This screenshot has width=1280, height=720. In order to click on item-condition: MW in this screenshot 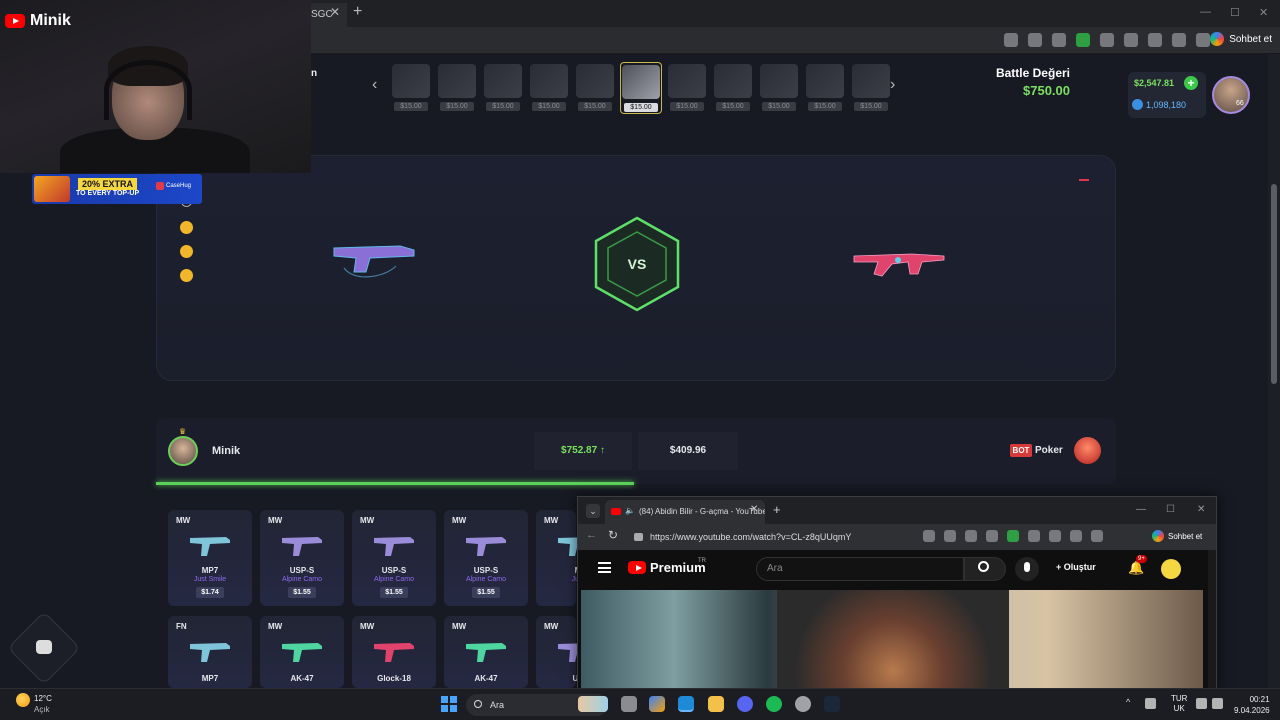, I will do `click(551, 520)`.